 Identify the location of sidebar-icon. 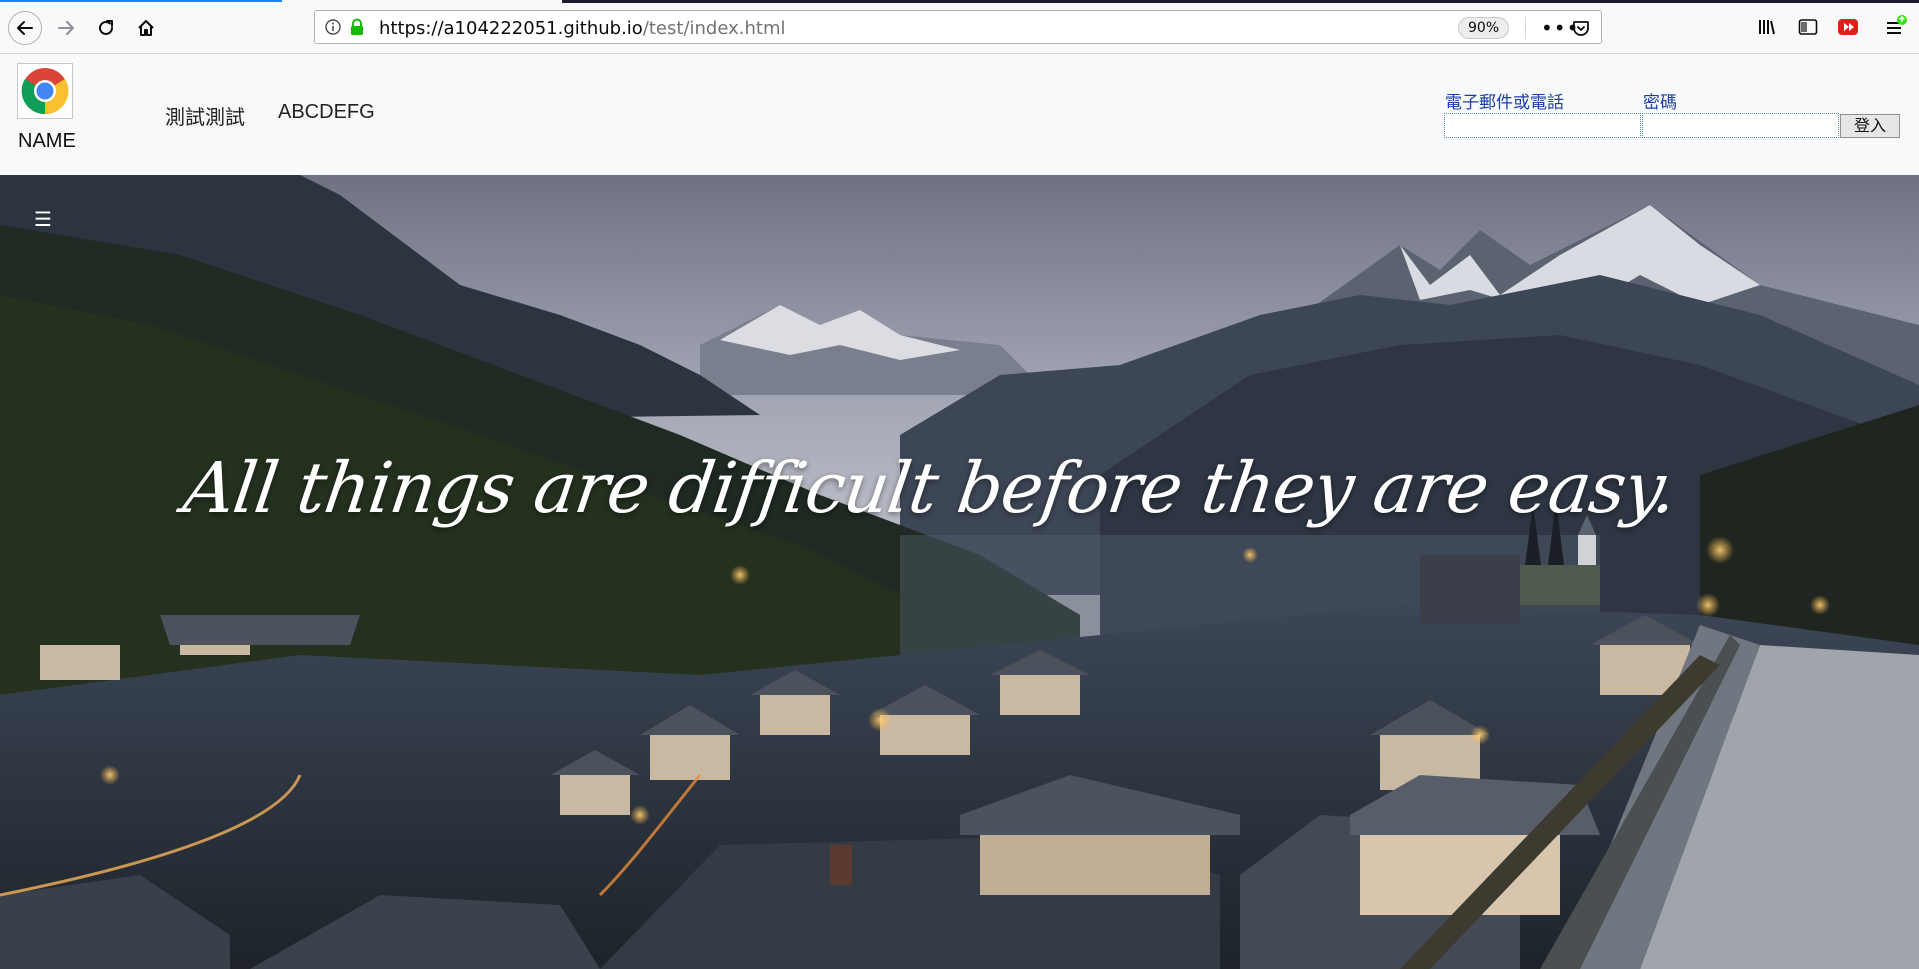
(1808, 27).